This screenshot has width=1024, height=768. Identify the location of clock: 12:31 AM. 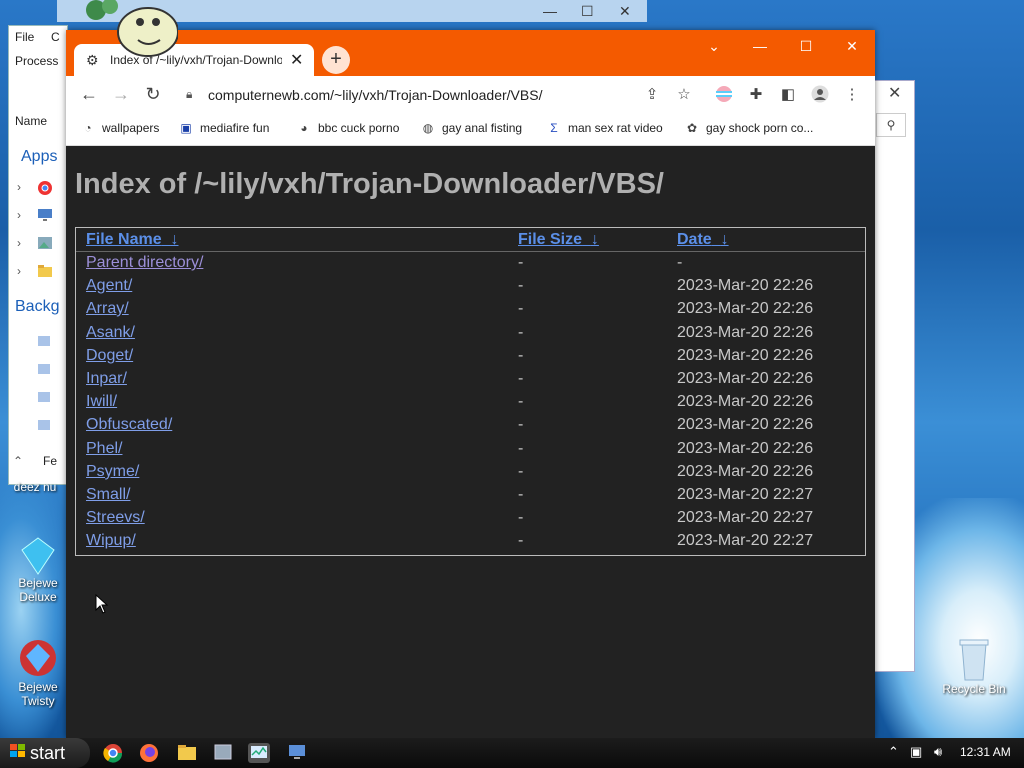
(985, 752).